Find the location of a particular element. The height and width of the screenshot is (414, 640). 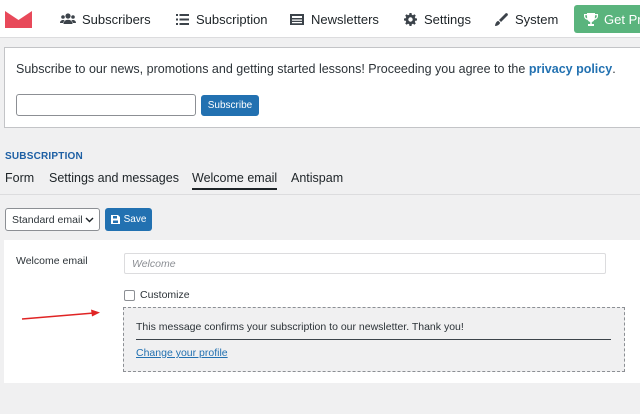

tab-settings-and-messages: Settings and messages is located at coordinates (114, 178).